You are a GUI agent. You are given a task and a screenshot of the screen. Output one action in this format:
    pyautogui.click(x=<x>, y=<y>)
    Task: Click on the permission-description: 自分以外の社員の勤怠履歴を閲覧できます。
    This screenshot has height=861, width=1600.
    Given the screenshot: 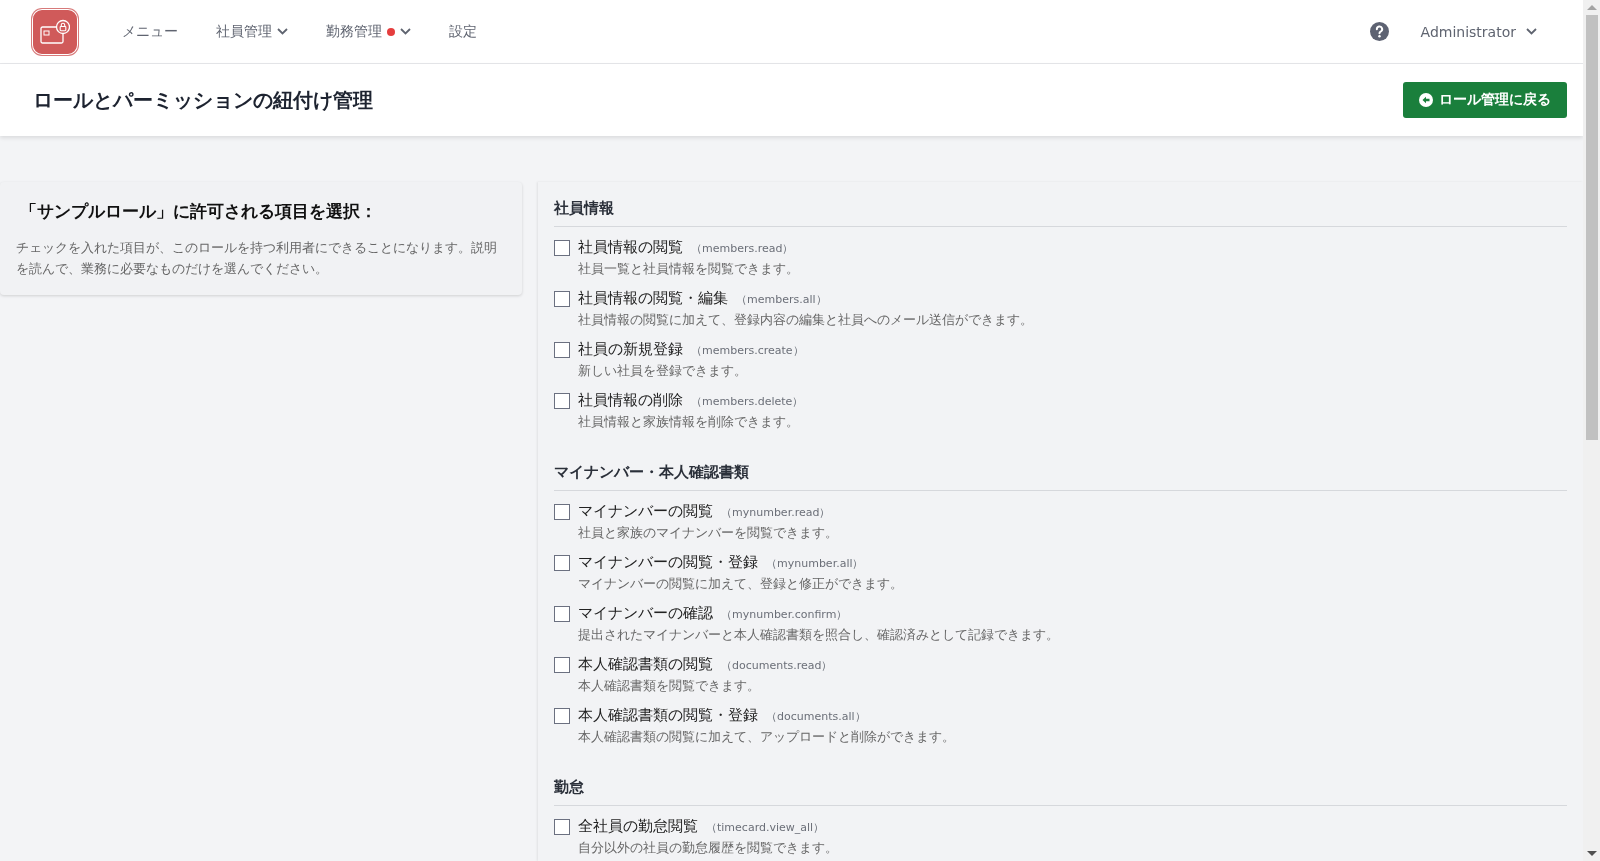 What is the action you would take?
    pyautogui.click(x=708, y=848)
    